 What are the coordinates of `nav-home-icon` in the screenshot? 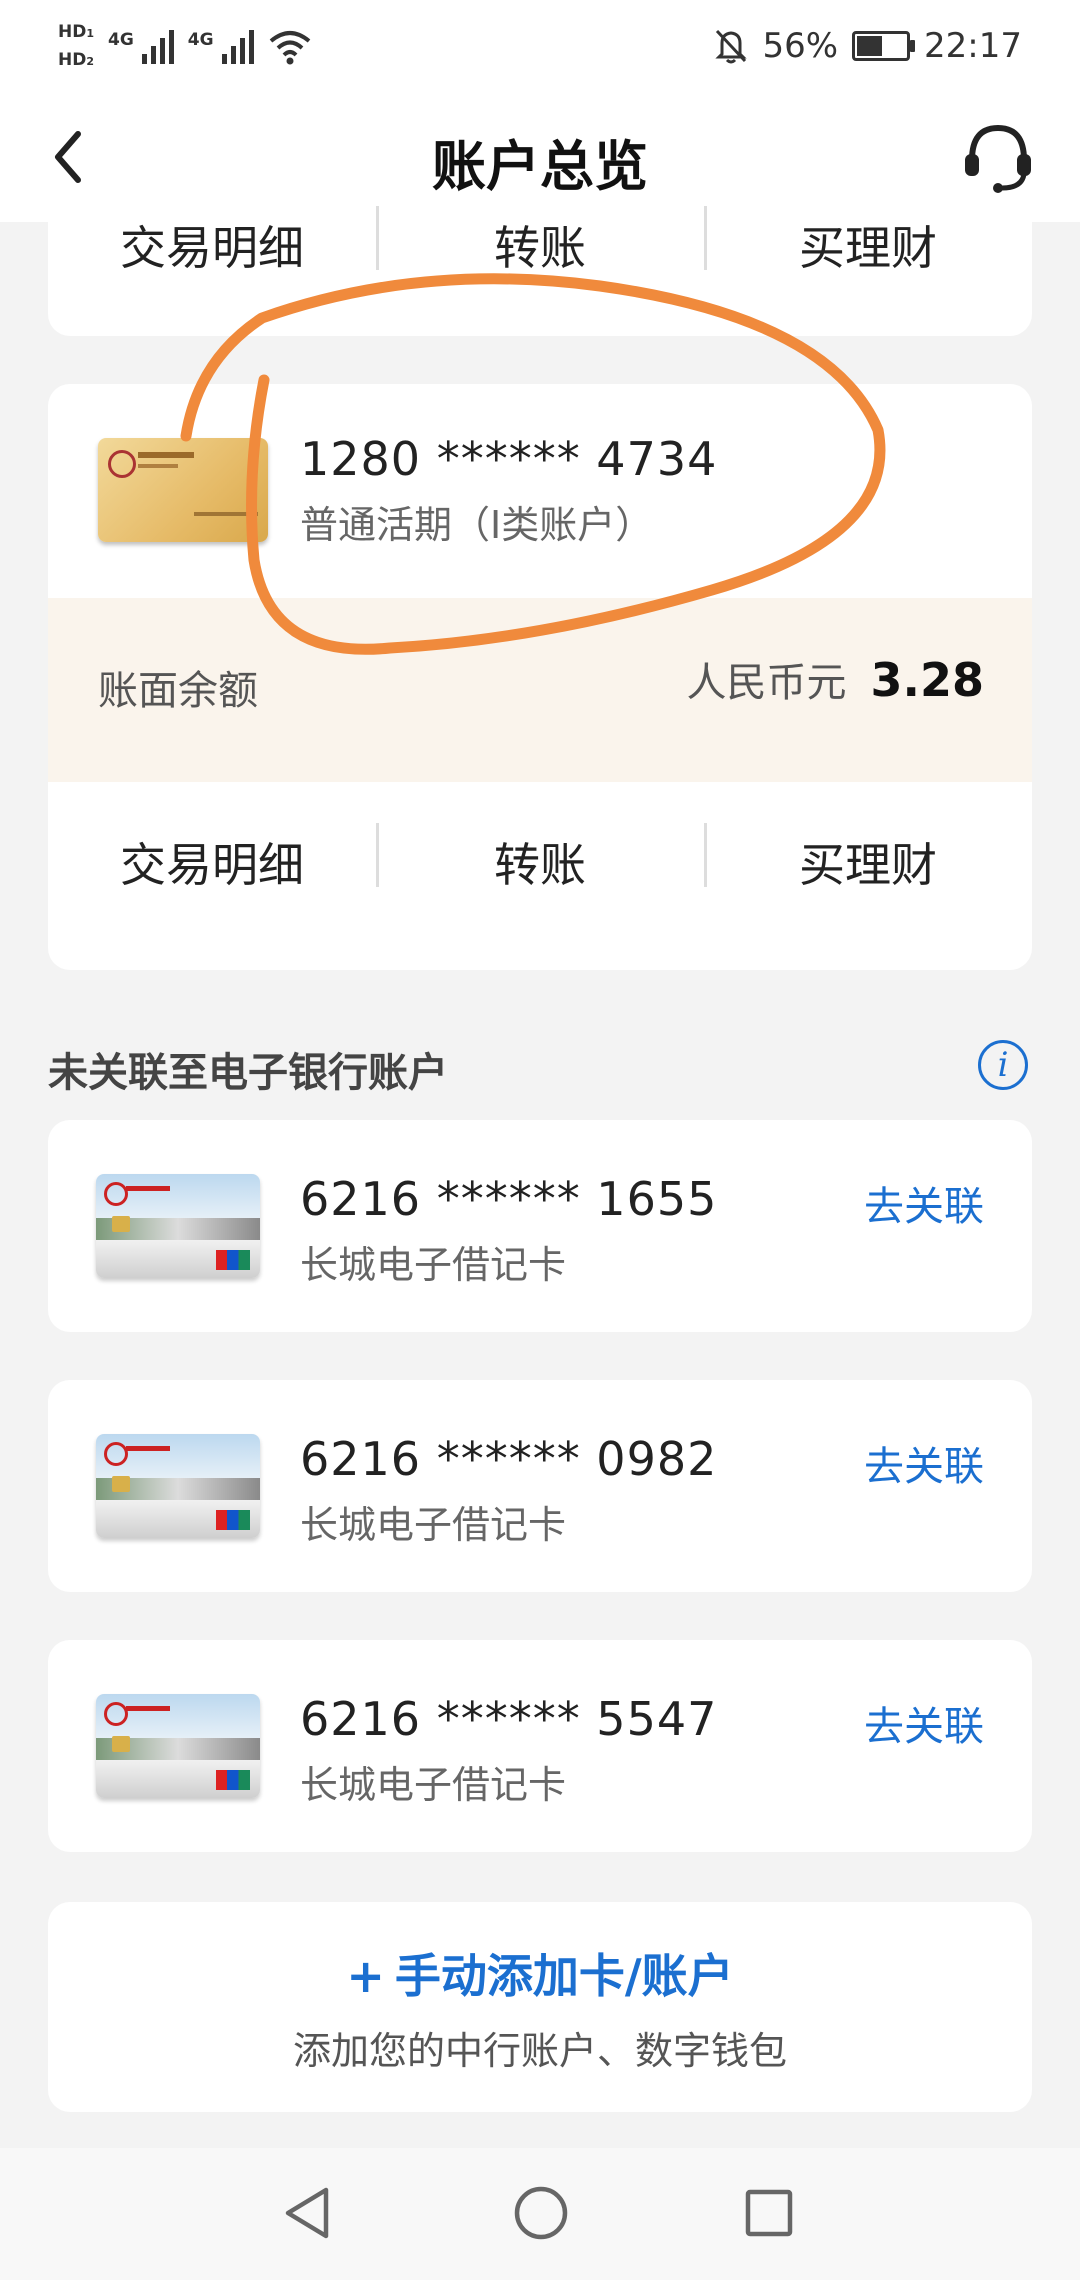 It's located at (541, 2213).